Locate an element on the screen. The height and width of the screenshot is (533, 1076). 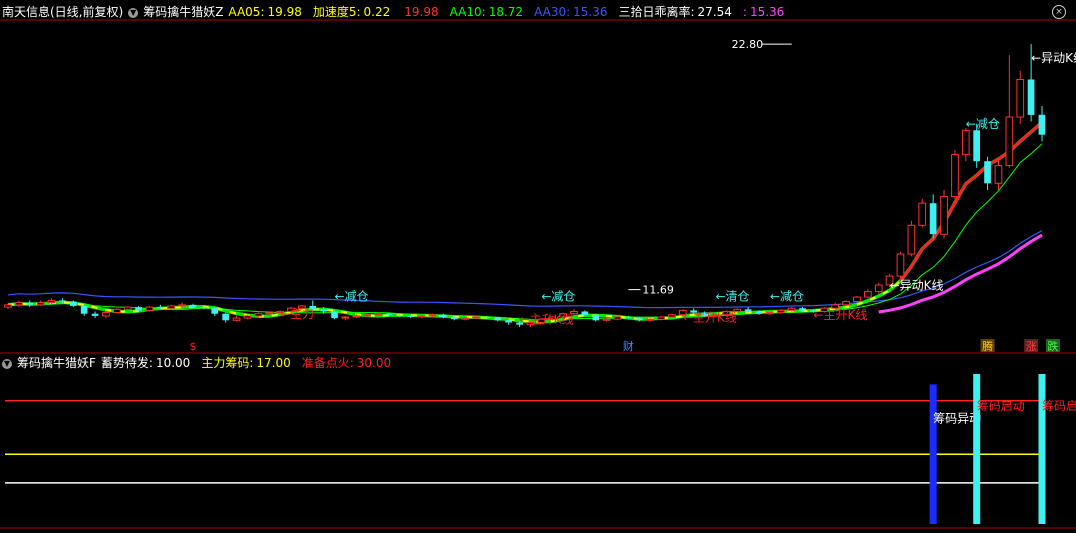
signal-bar is located at coordinates (977, 449).